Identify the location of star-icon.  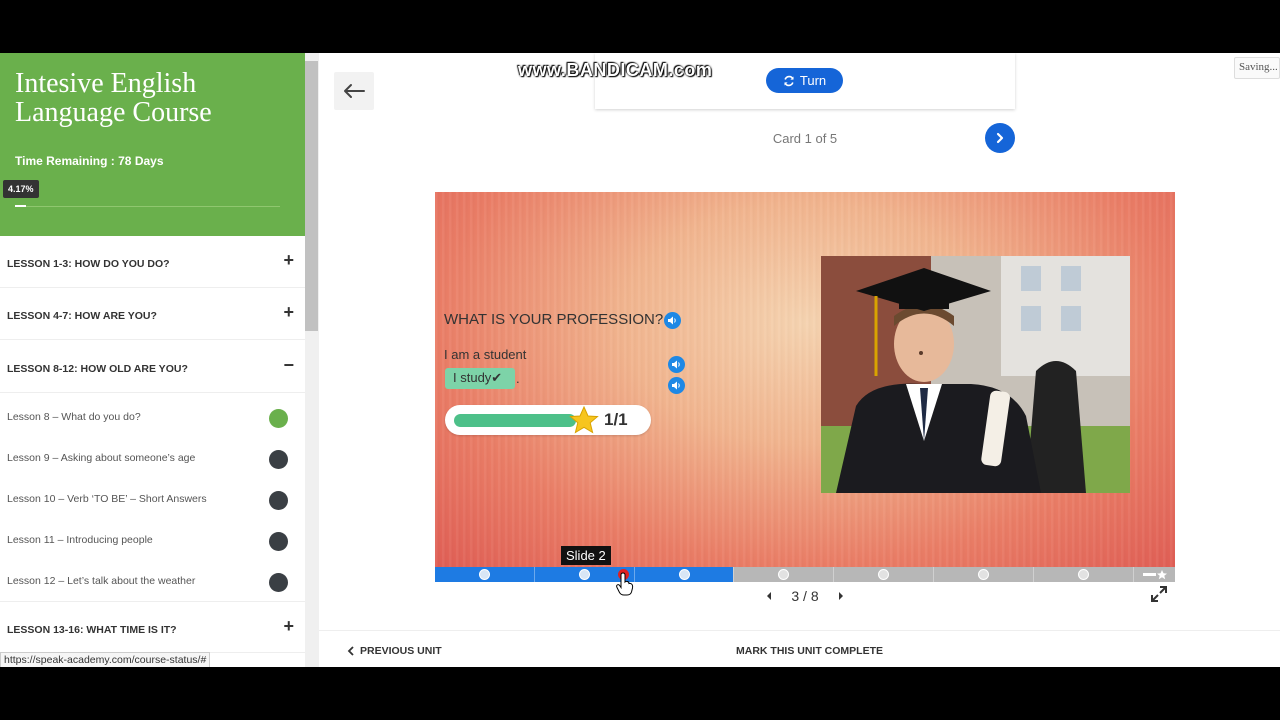
(584, 420).